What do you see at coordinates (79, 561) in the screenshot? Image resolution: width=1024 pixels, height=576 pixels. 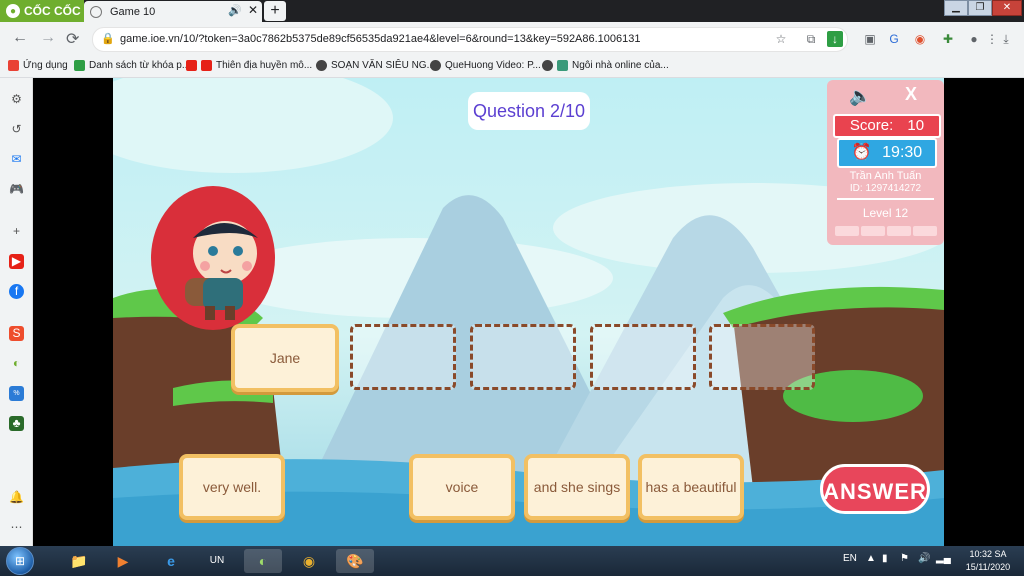 I see `file-explorer-icon: 📁` at bounding box center [79, 561].